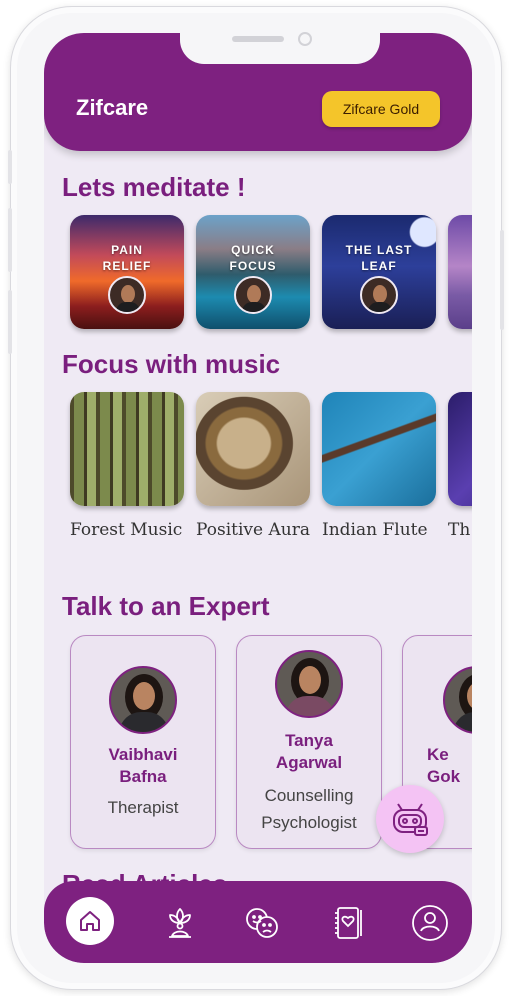 Image resolution: width=512 pixels, height=996 pixels. I want to click on music-item: Th, so click(460, 468).